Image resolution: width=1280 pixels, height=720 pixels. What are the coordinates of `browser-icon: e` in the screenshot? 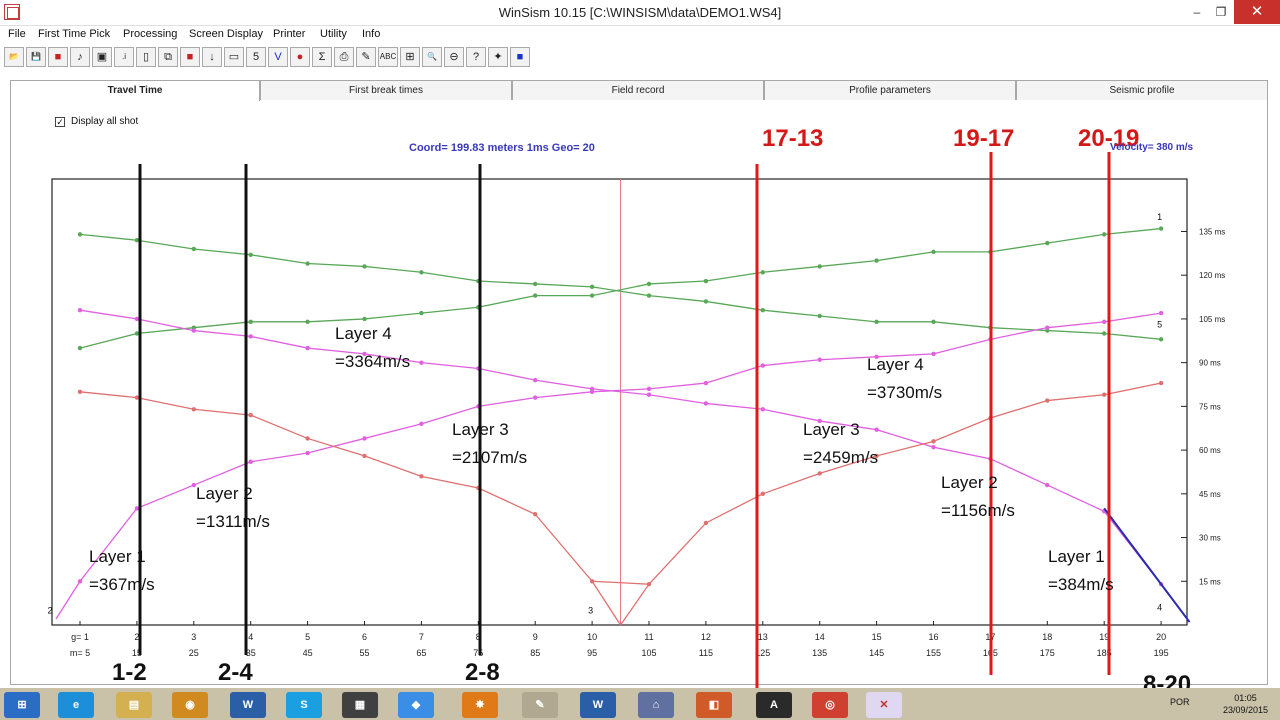 It's located at (76, 705).